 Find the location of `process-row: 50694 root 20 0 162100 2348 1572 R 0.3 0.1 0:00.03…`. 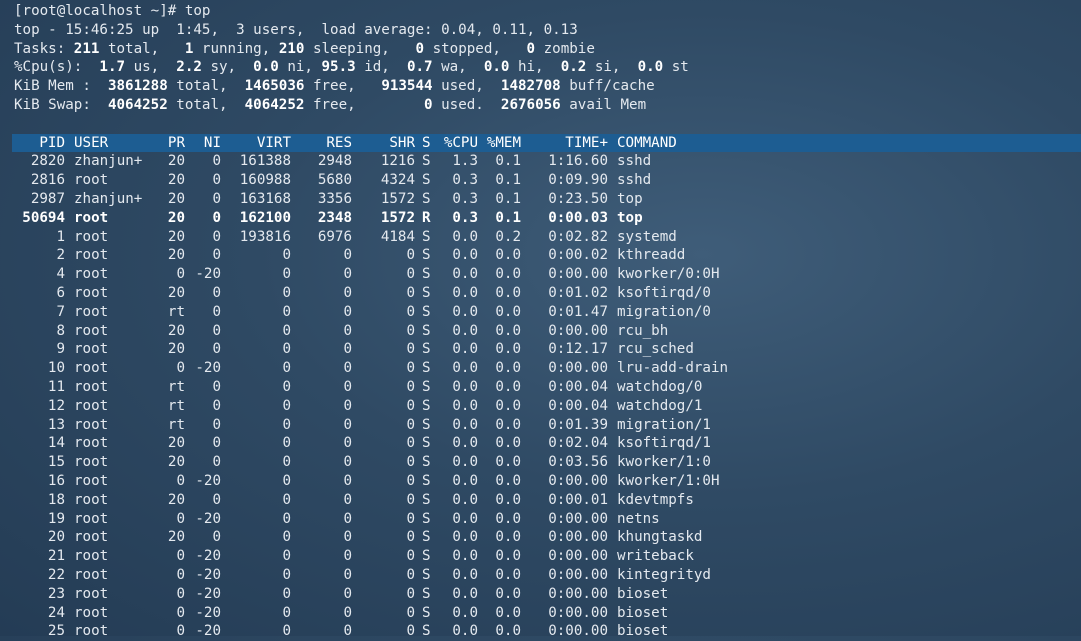

process-row: 50694 root 20 0 162100 2348 1572 R 0.3 0.1 0:00.03… is located at coordinates (547, 218).